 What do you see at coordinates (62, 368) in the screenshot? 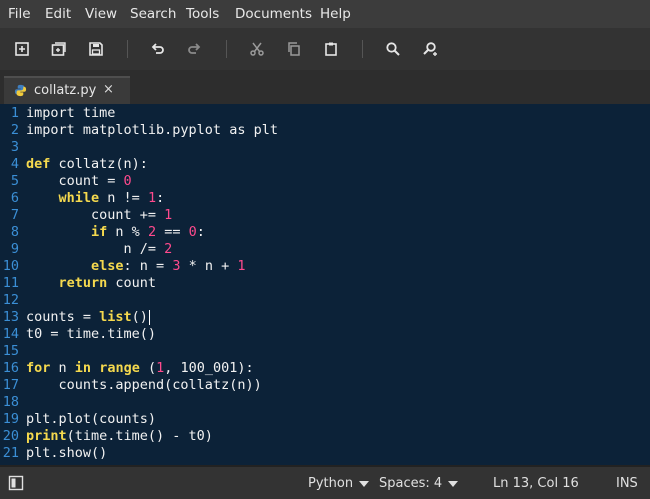
I see `code-token: n` at bounding box center [62, 368].